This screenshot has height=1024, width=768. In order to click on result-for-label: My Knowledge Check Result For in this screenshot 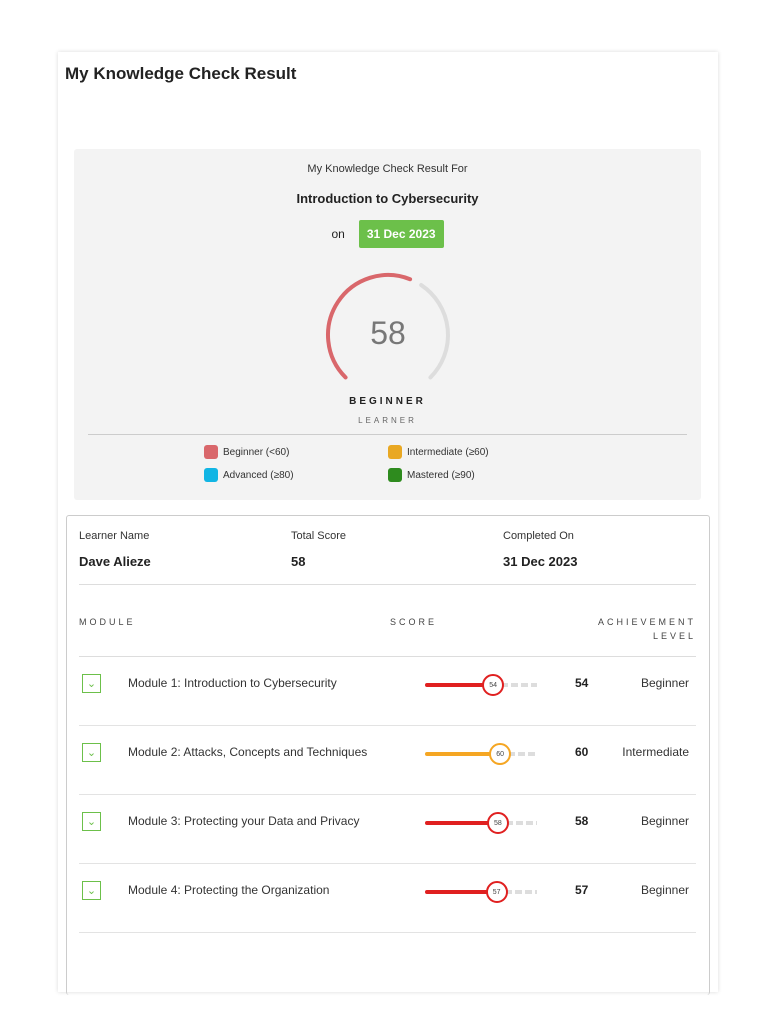, I will do `click(387, 169)`.